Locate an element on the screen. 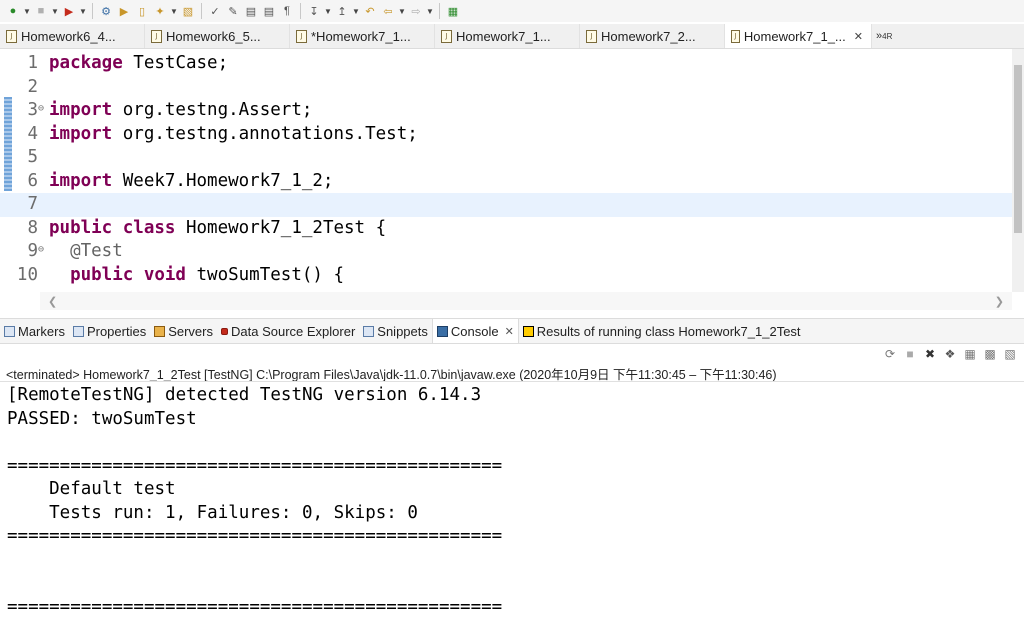 Image resolution: width=1024 pixels, height=627 pixels. pilcrow-icon: ¶ is located at coordinates (287, 11).